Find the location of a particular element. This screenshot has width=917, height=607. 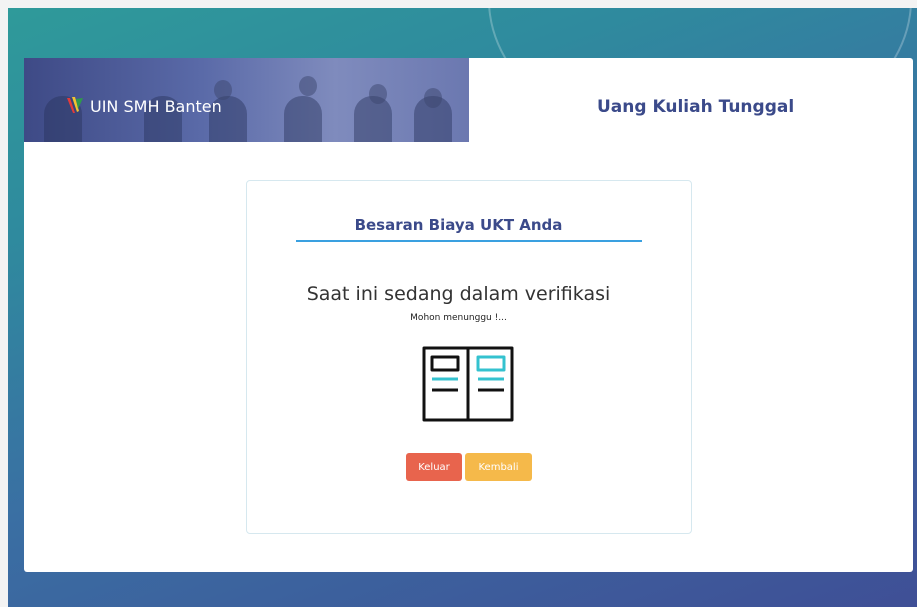

banner-photo-figure is located at coordinates (303, 119).